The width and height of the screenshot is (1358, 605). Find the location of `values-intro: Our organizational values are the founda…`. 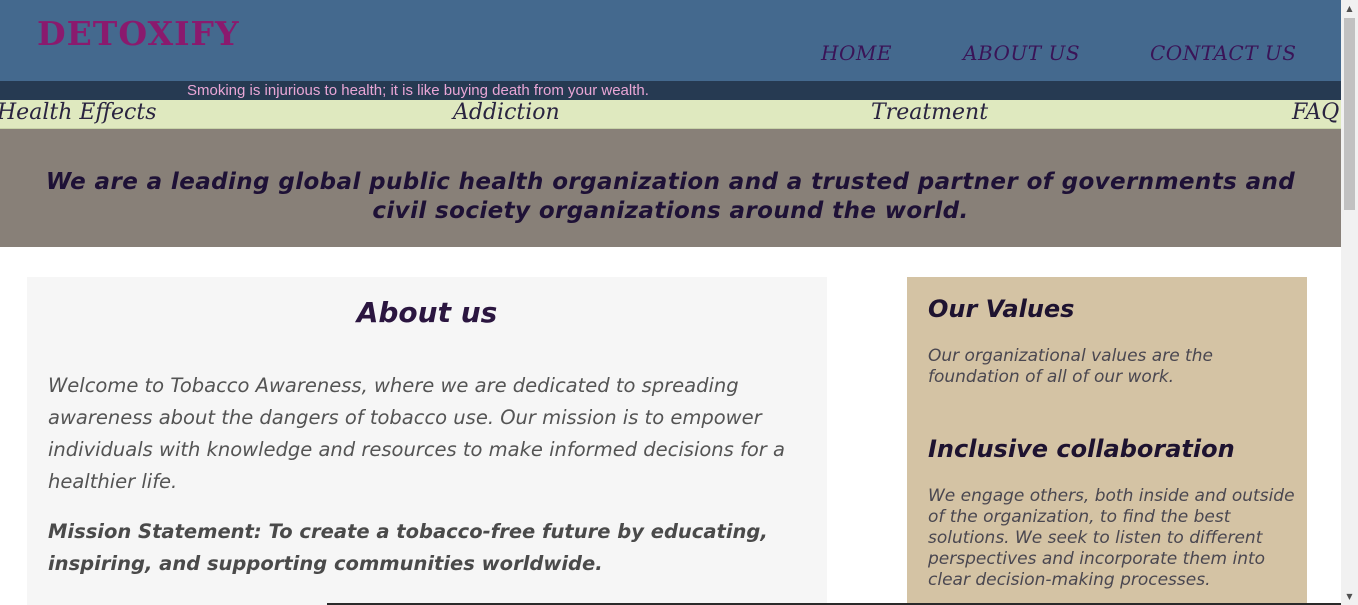

values-intro: Our organizational values are the founda… is located at coordinates (1070, 366).